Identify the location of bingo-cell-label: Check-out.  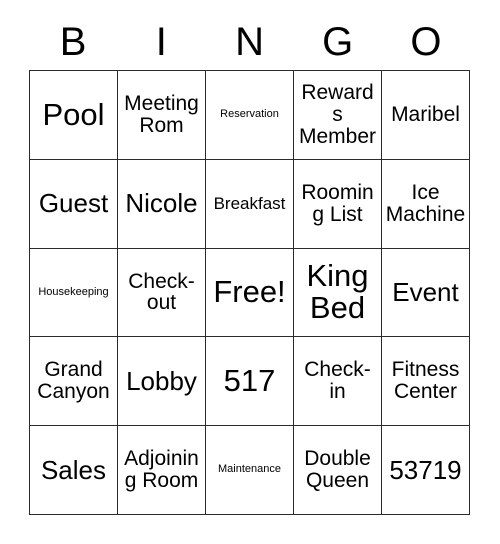
(161, 292).